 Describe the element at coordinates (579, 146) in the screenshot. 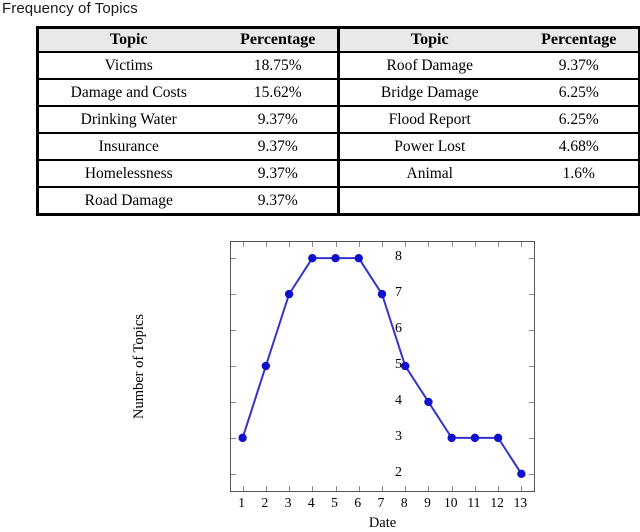

I see `cell-percentage-right: 4.68%` at that location.